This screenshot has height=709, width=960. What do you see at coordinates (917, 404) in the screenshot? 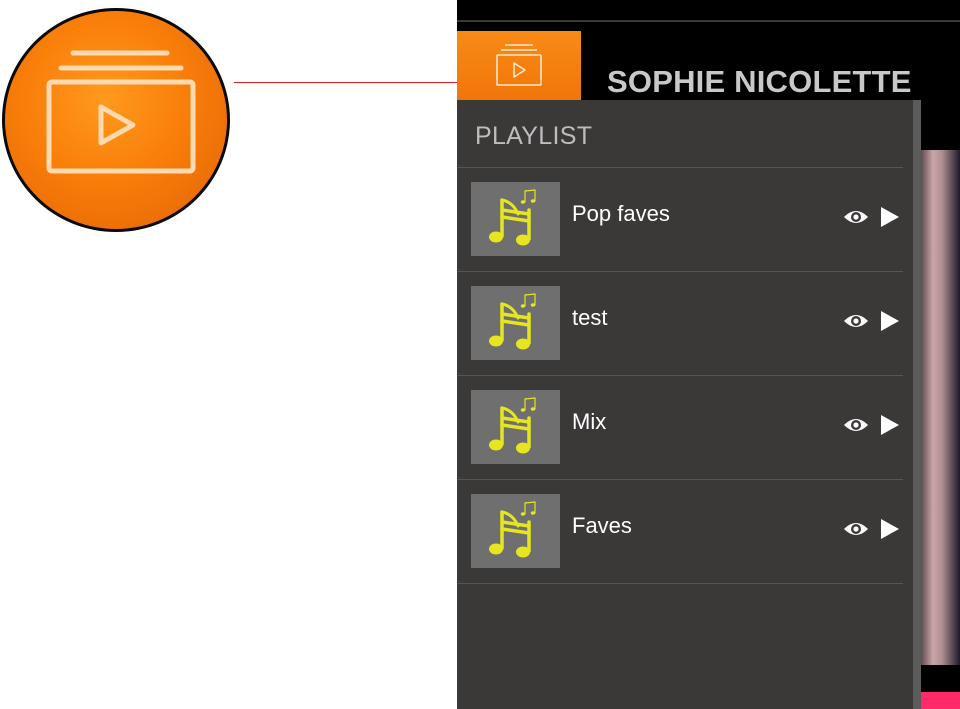
I see `playlist-scrollbar` at bounding box center [917, 404].